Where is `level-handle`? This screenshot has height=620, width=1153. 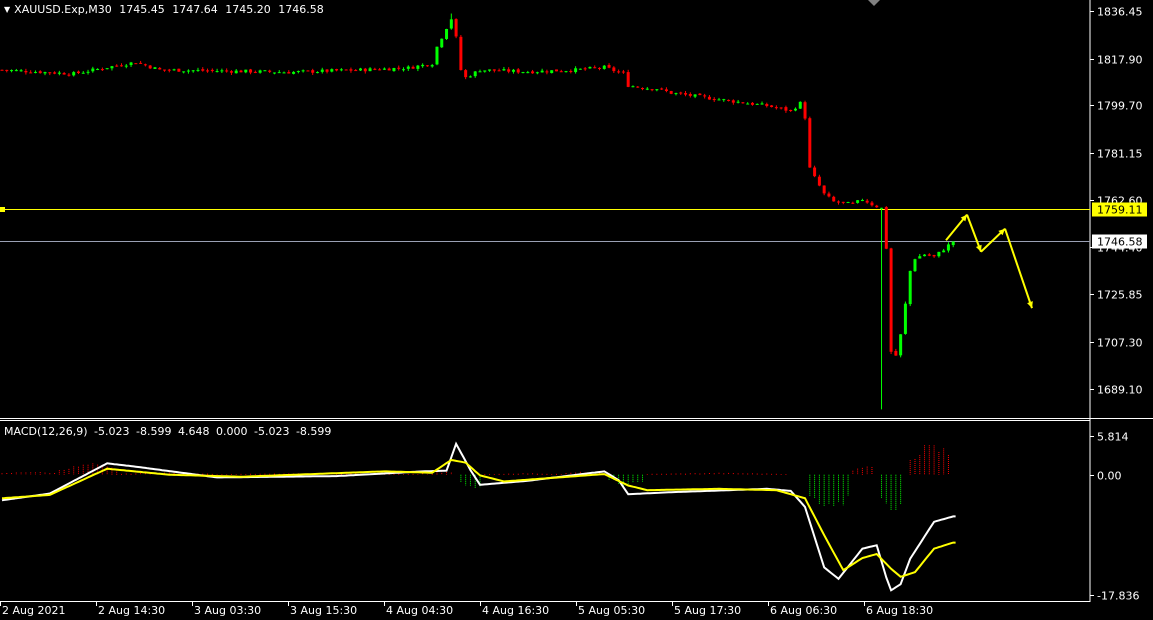
level-handle is located at coordinates (2, 209).